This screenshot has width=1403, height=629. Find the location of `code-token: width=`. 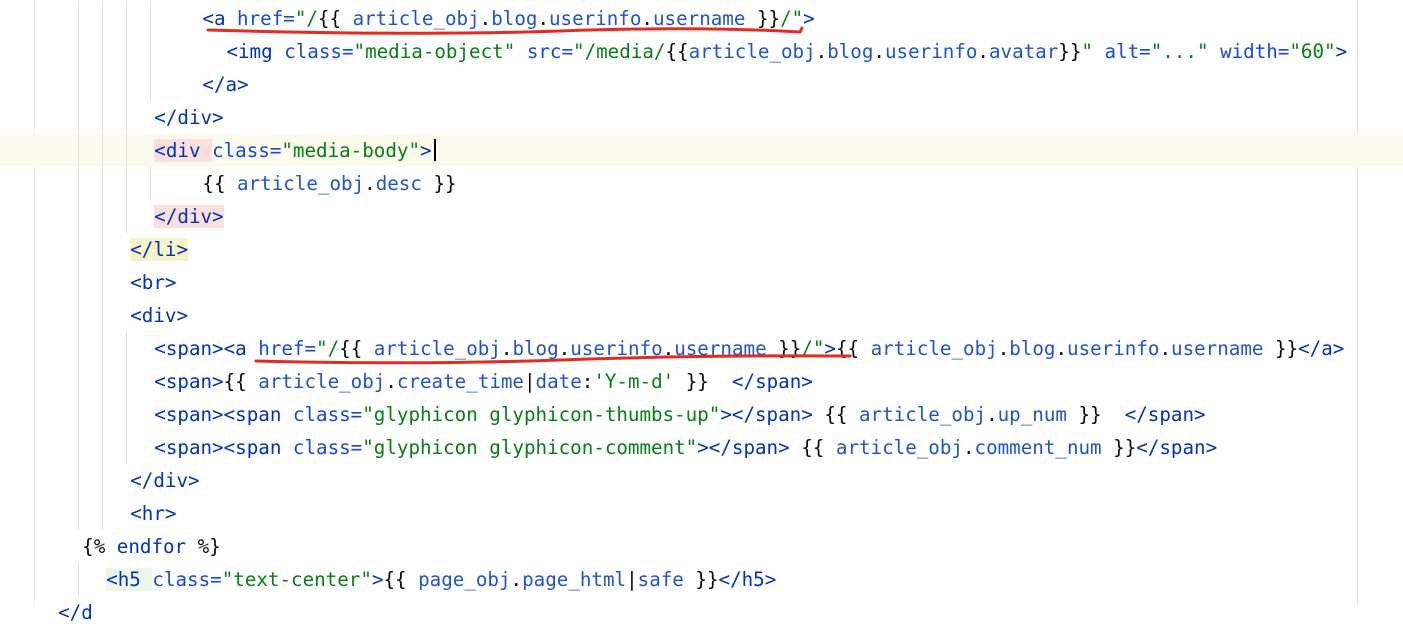

code-token: width= is located at coordinates (1255, 51).